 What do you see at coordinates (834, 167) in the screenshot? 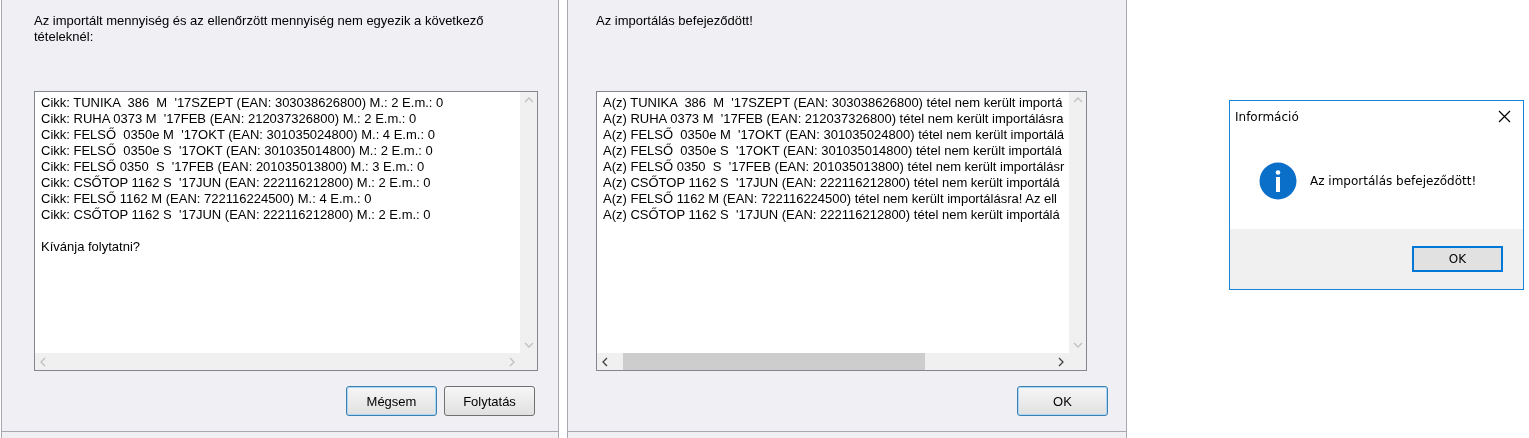
I see `list-line: A(z) FELSŐ 0350 S '17FEB (EAN: 201035013800) tétel nem került importálásr` at bounding box center [834, 167].